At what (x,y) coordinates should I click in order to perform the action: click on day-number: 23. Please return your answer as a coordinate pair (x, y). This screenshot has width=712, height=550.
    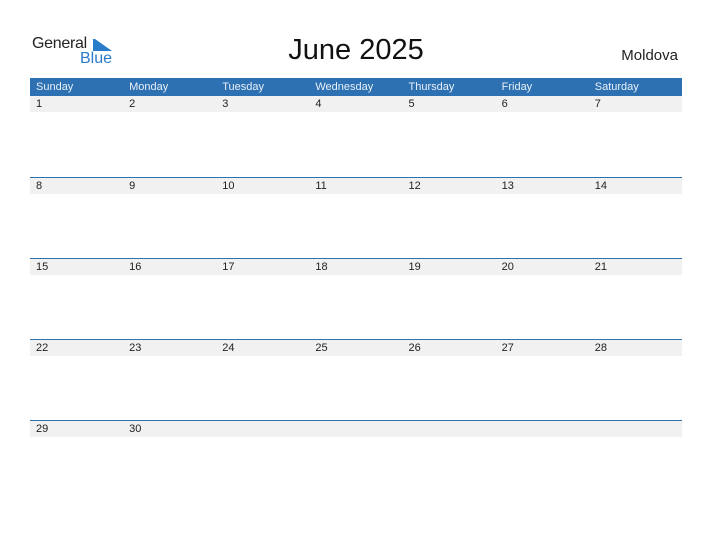
    Looking at the image, I should click on (135, 348).